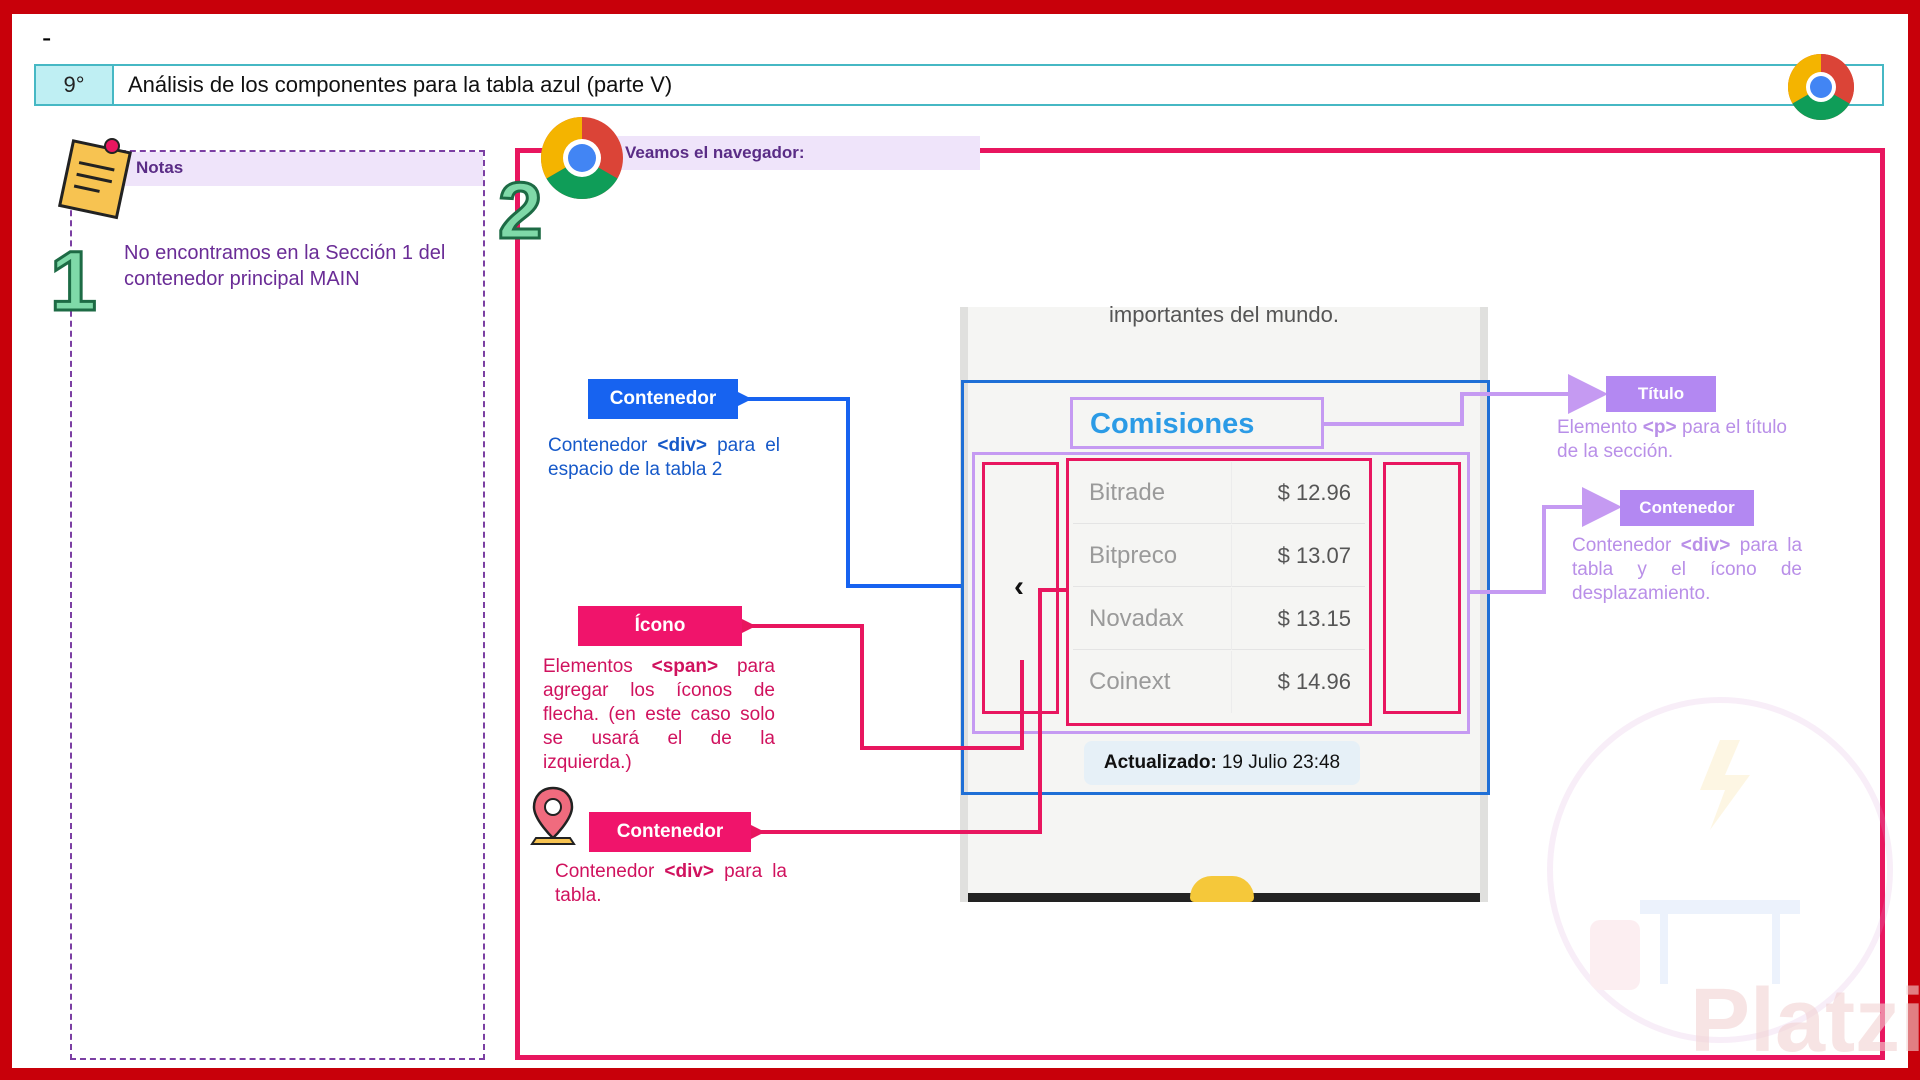  Describe the element at coordinates (870, 678) in the screenshot. I see `arrow-icono` at that location.